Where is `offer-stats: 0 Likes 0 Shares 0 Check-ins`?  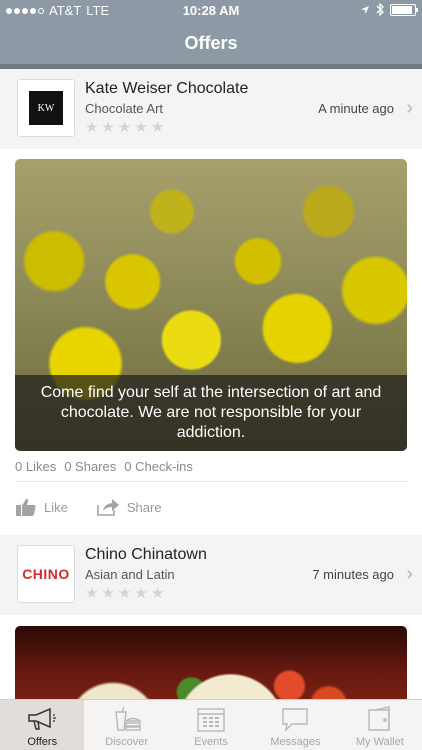 offer-stats: 0 Likes 0 Shares 0 Check-ins is located at coordinates (104, 466).